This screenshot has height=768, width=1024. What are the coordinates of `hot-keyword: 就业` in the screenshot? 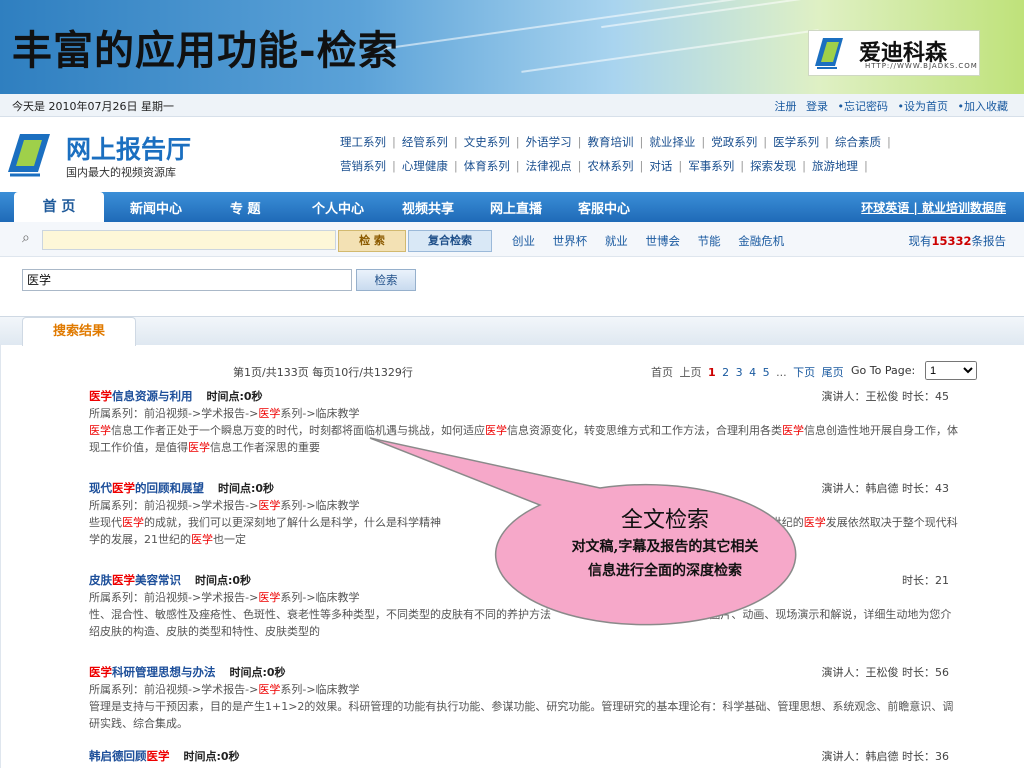 It's located at (616, 241).